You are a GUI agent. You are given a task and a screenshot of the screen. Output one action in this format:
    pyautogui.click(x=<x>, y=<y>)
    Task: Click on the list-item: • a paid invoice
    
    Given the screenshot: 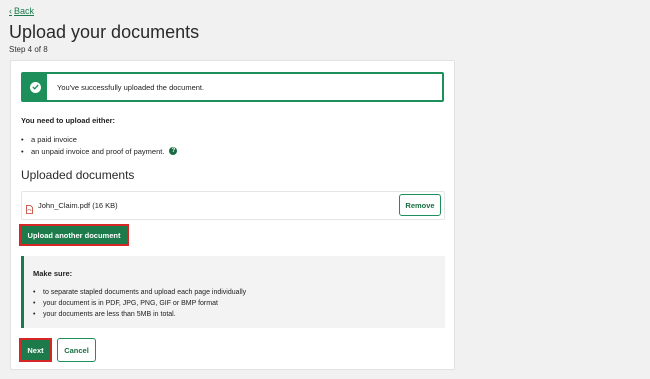 What is the action you would take?
    pyautogui.click(x=49, y=139)
    